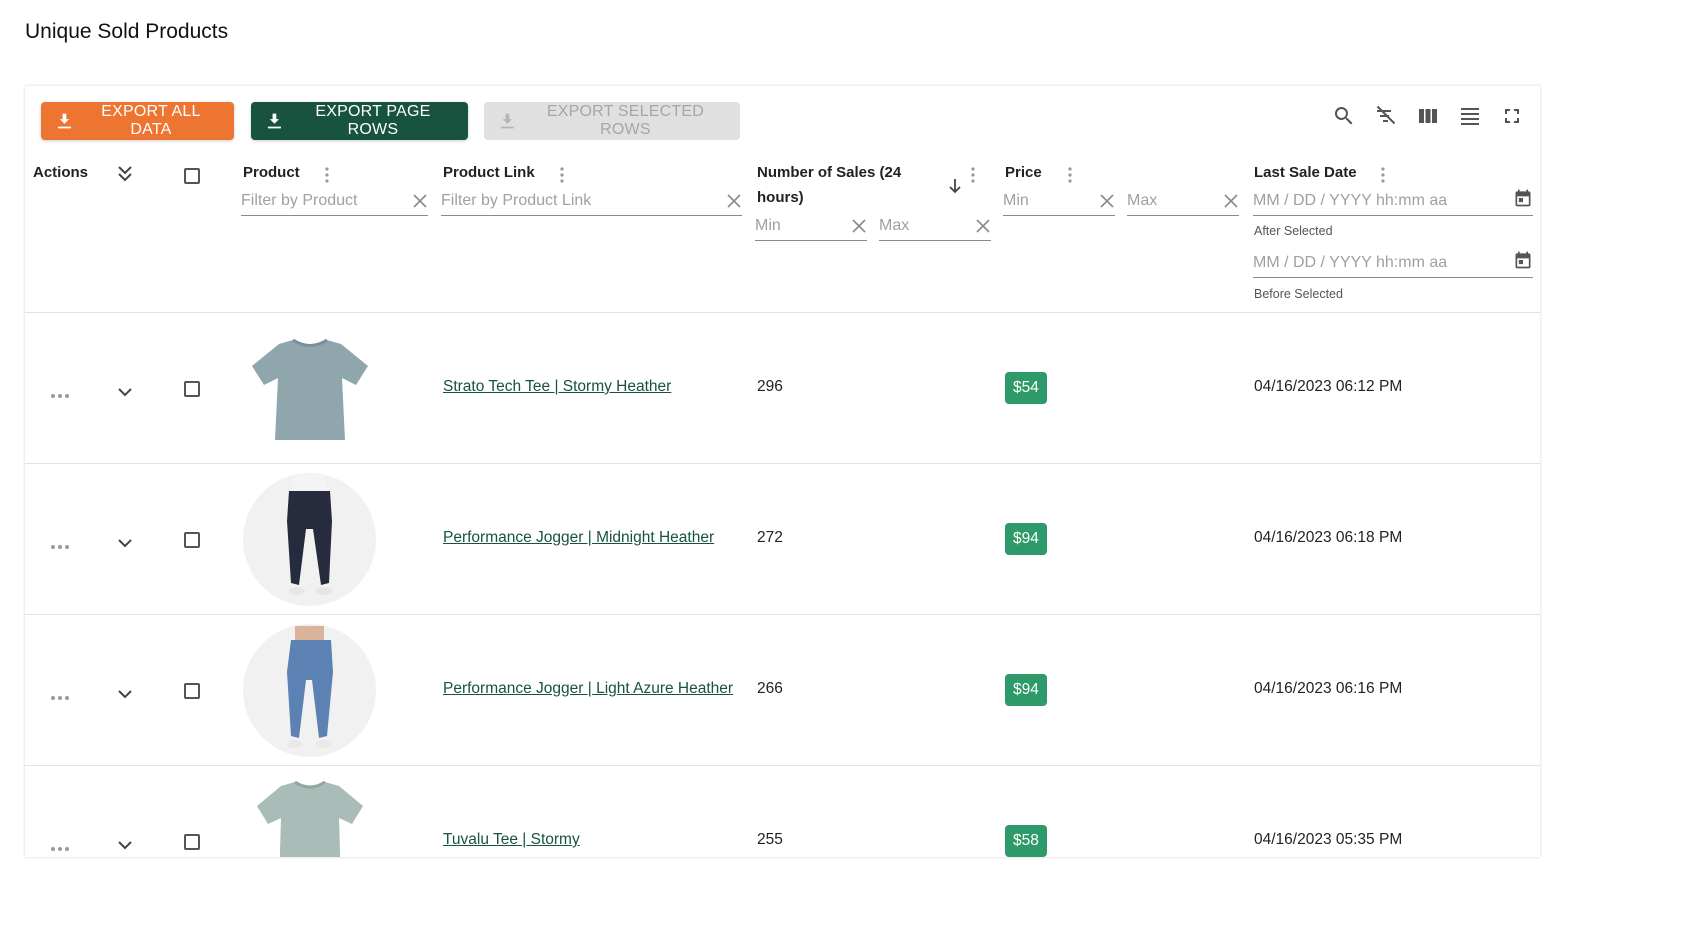 Image resolution: width=1696 pixels, height=927 pixels. What do you see at coordinates (770, 839) in the screenshot?
I see `sales-count: 255` at bounding box center [770, 839].